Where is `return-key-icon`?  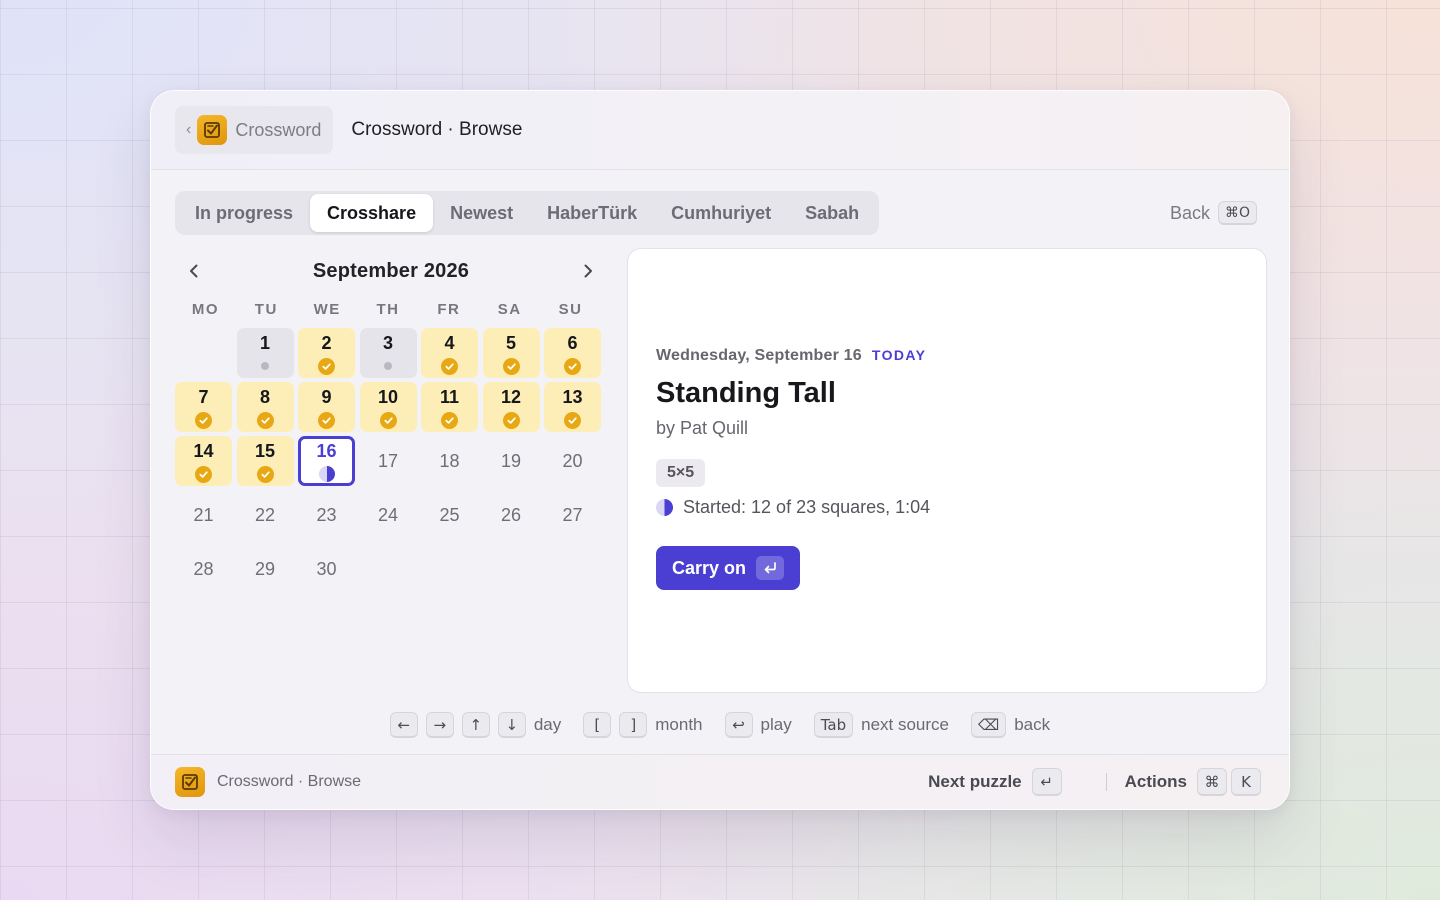 return-key-icon is located at coordinates (770, 568).